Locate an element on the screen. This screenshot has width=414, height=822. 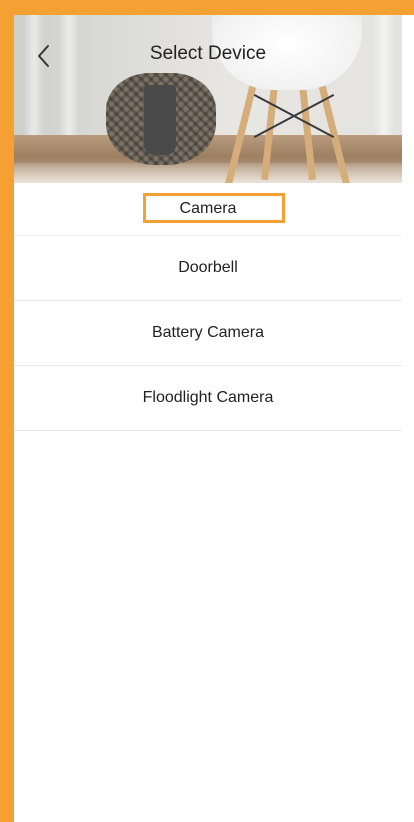
device-item-doorbell: Doorbell is located at coordinates (208, 268).